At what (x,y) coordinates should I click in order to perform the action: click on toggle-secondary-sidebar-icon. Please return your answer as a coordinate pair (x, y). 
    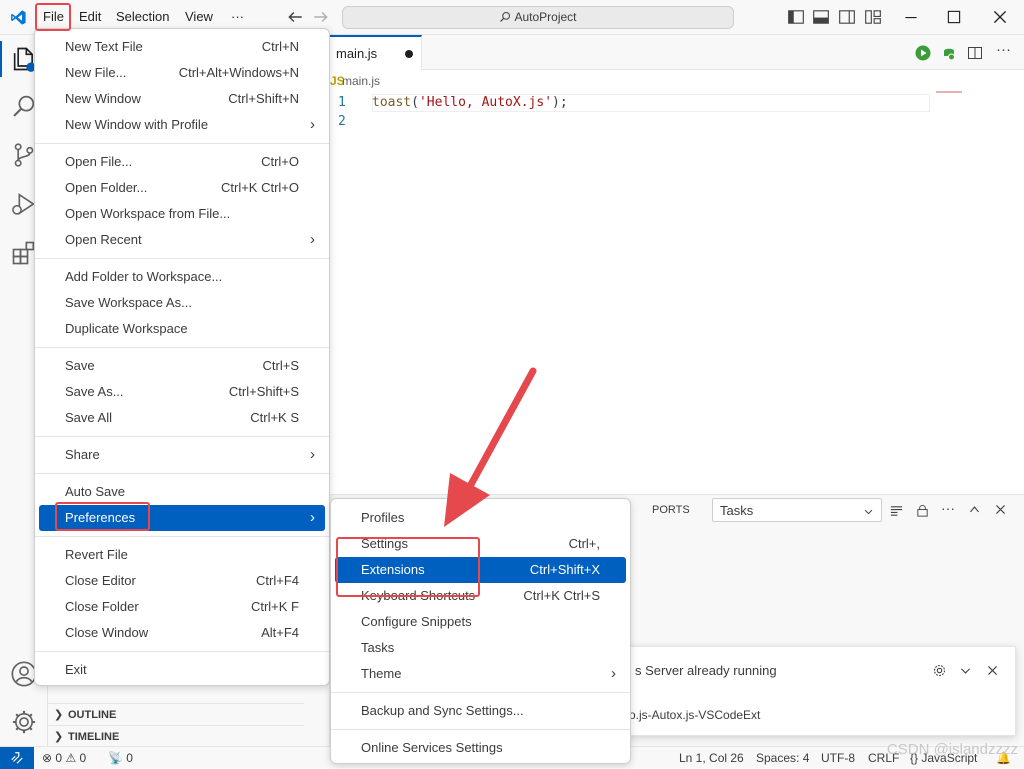
    Looking at the image, I should click on (847, 17).